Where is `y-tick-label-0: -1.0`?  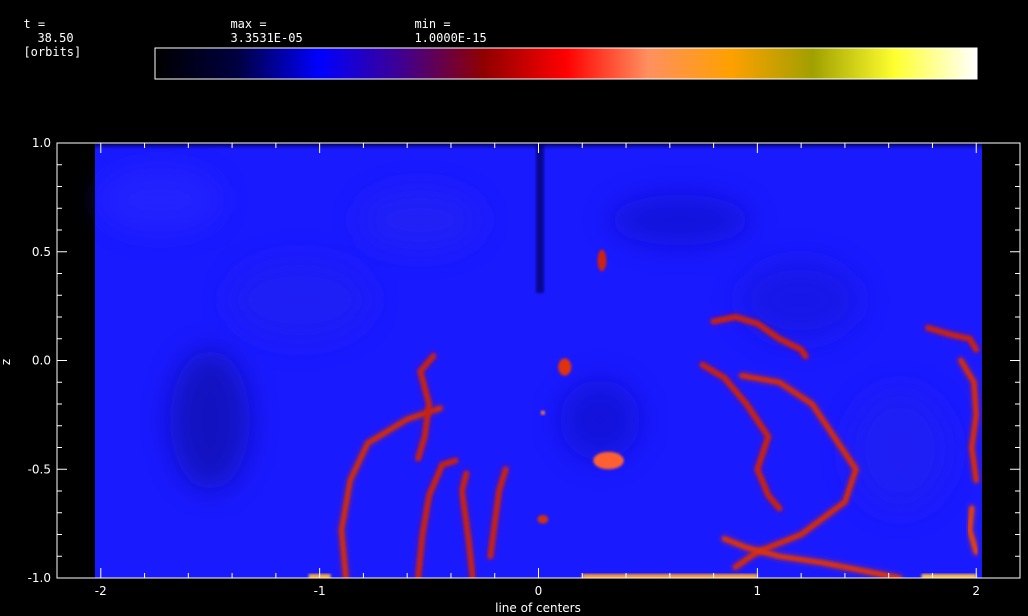 y-tick-label-0: -1.0 is located at coordinates (39, 578).